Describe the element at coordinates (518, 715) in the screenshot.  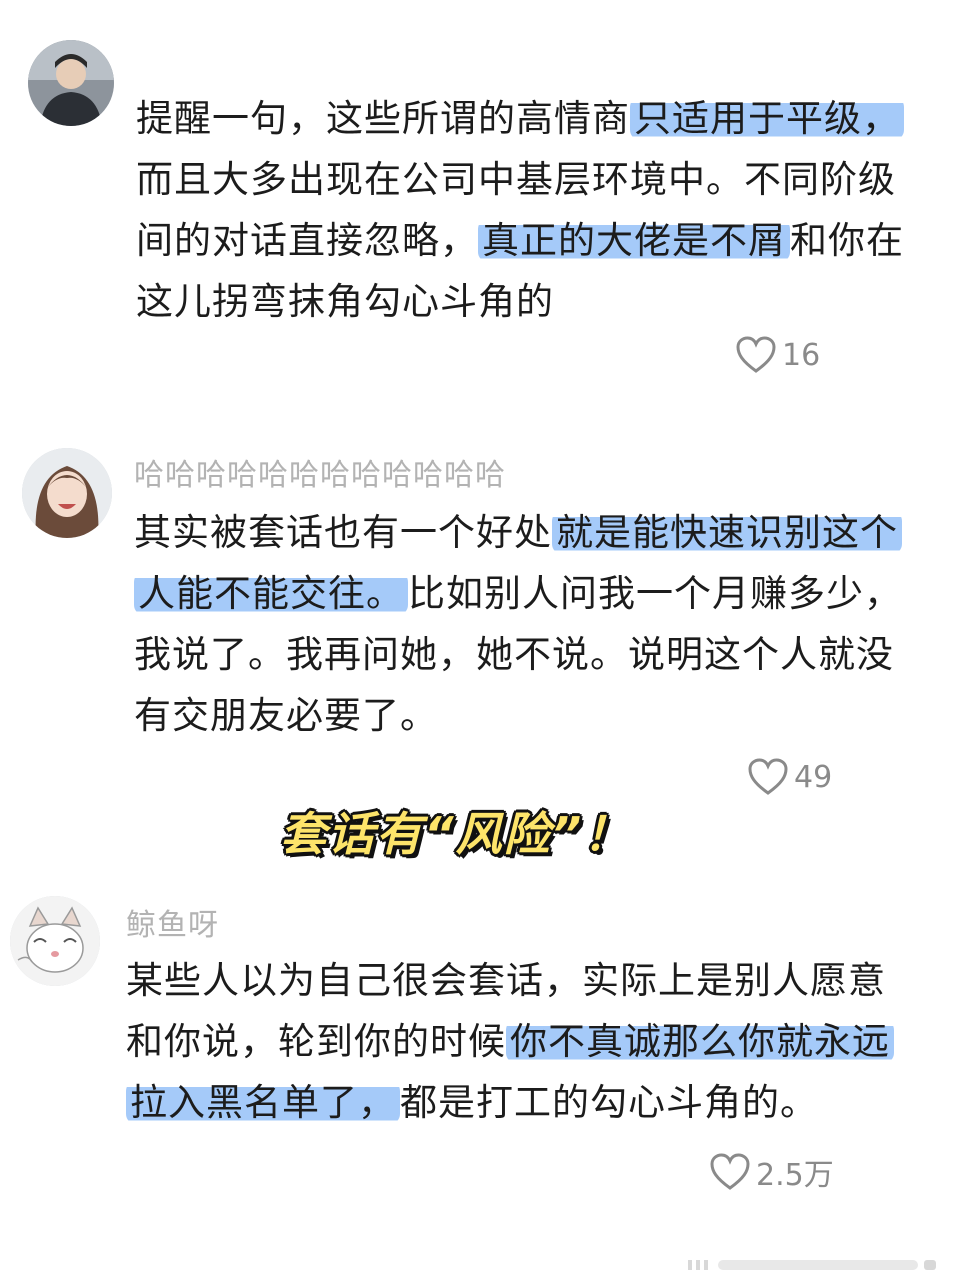
I see `comment-line: 有交朋友必要了。` at that location.